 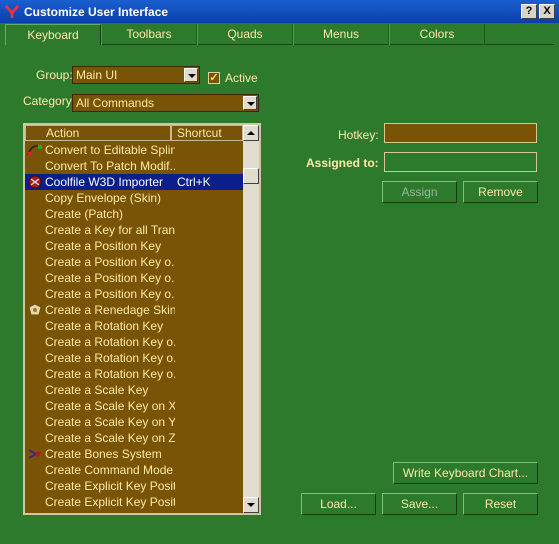 I want to click on tab-toolbars: Toolbars, so click(x=149, y=34).